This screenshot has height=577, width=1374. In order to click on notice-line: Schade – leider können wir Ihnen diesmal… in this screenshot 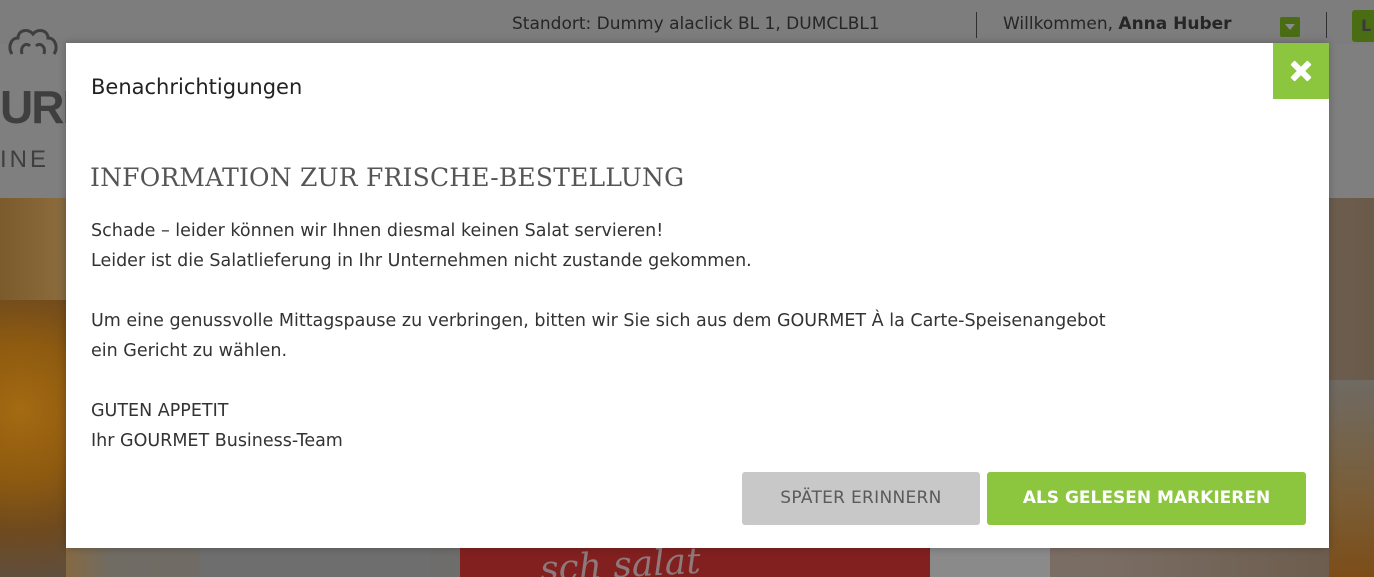, I will do `click(377, 231)`.